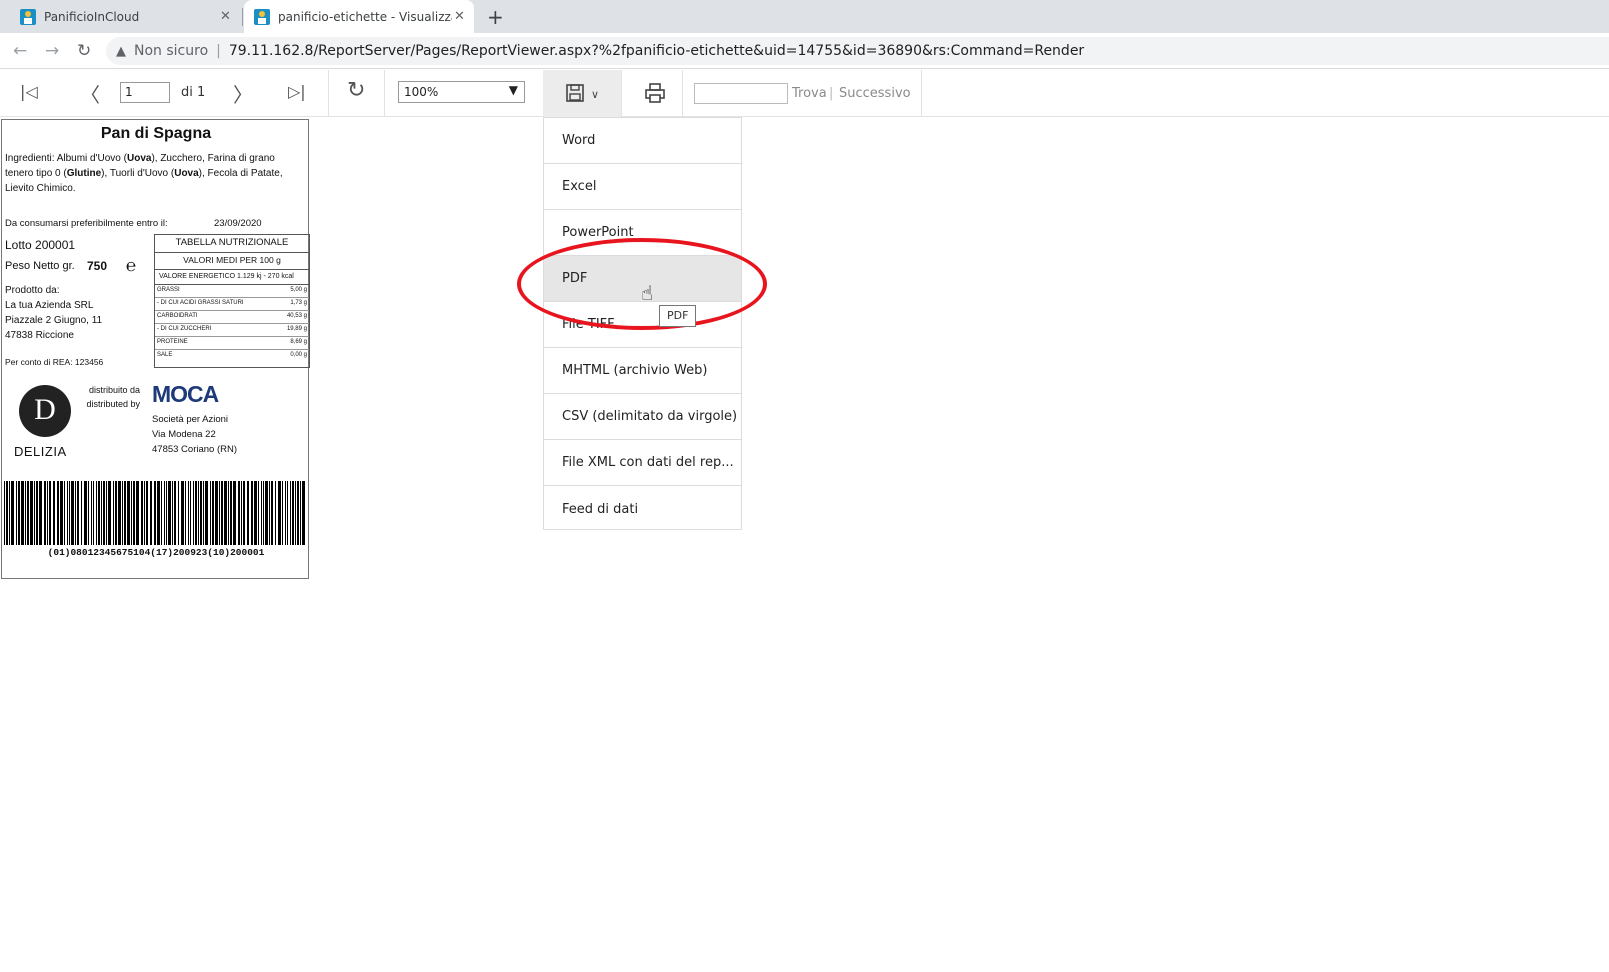 The height and width of the screenshot is (972, 1609). Describe the element at coordinates (90, 93) in the screenshot. I see `previous-page-icon: 〈` at that location.